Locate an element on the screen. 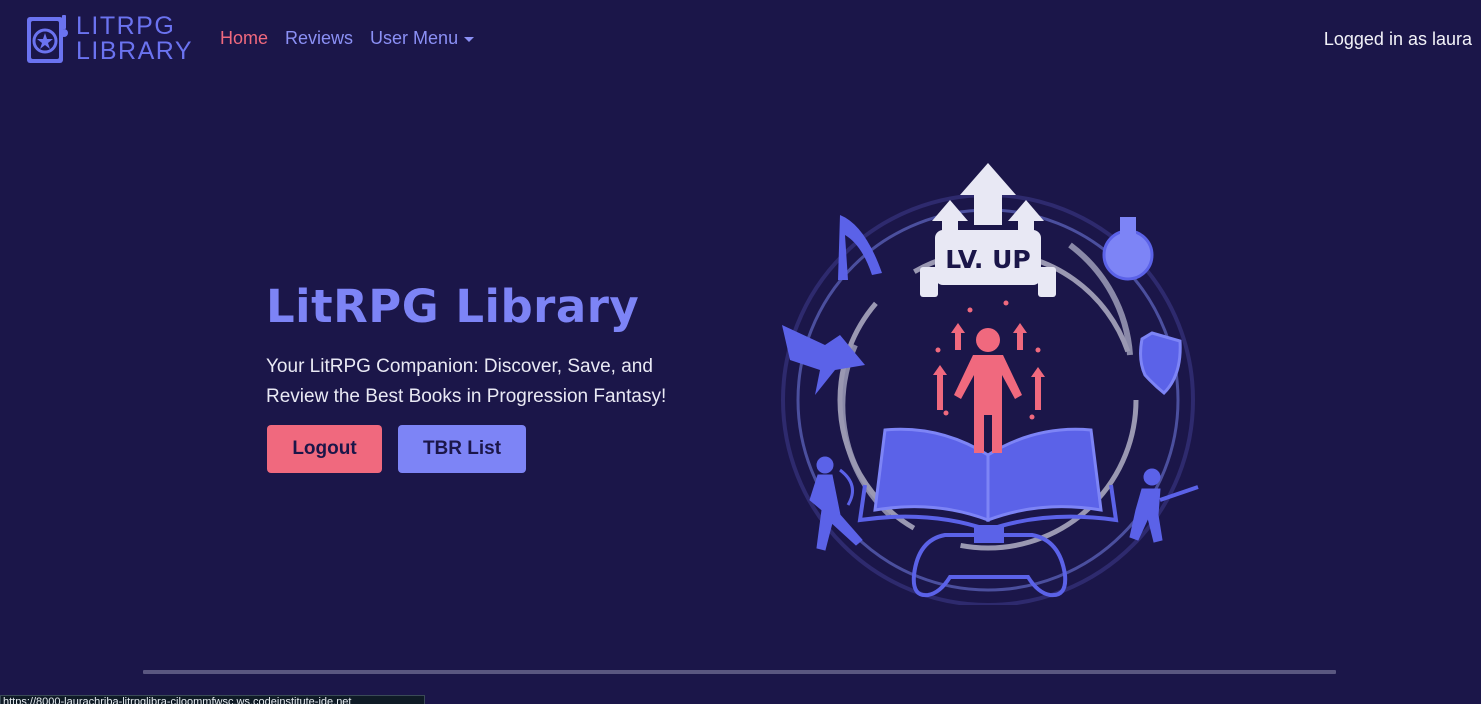 This screenshot has width=1481, height=704. brand-text: LITRPG LIBRARY is located at coordinates (134, 39).